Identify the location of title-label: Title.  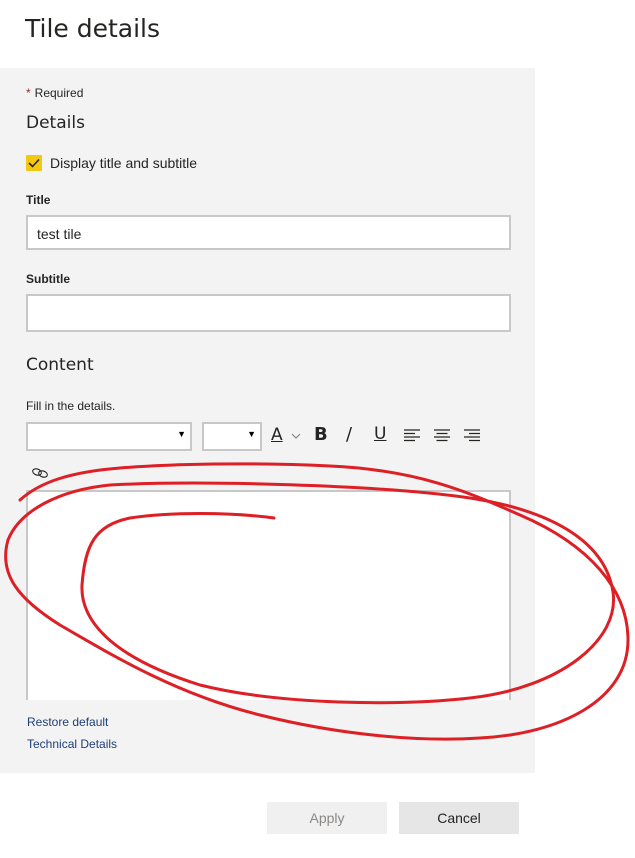
(38, 200).